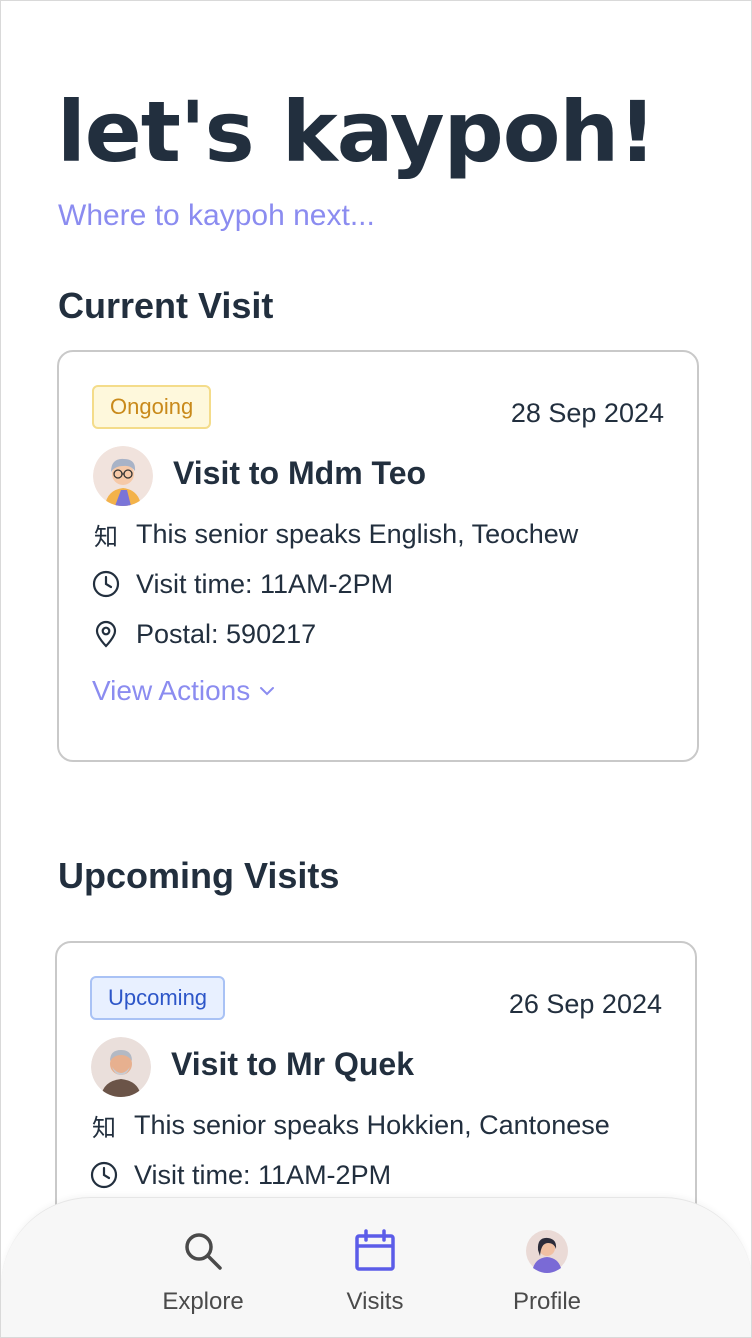 The image size is (752, 1338). Describe the element at coordinates (375, 1301) in the screenshot. I see `nav-visits-label: Visits` at that location.